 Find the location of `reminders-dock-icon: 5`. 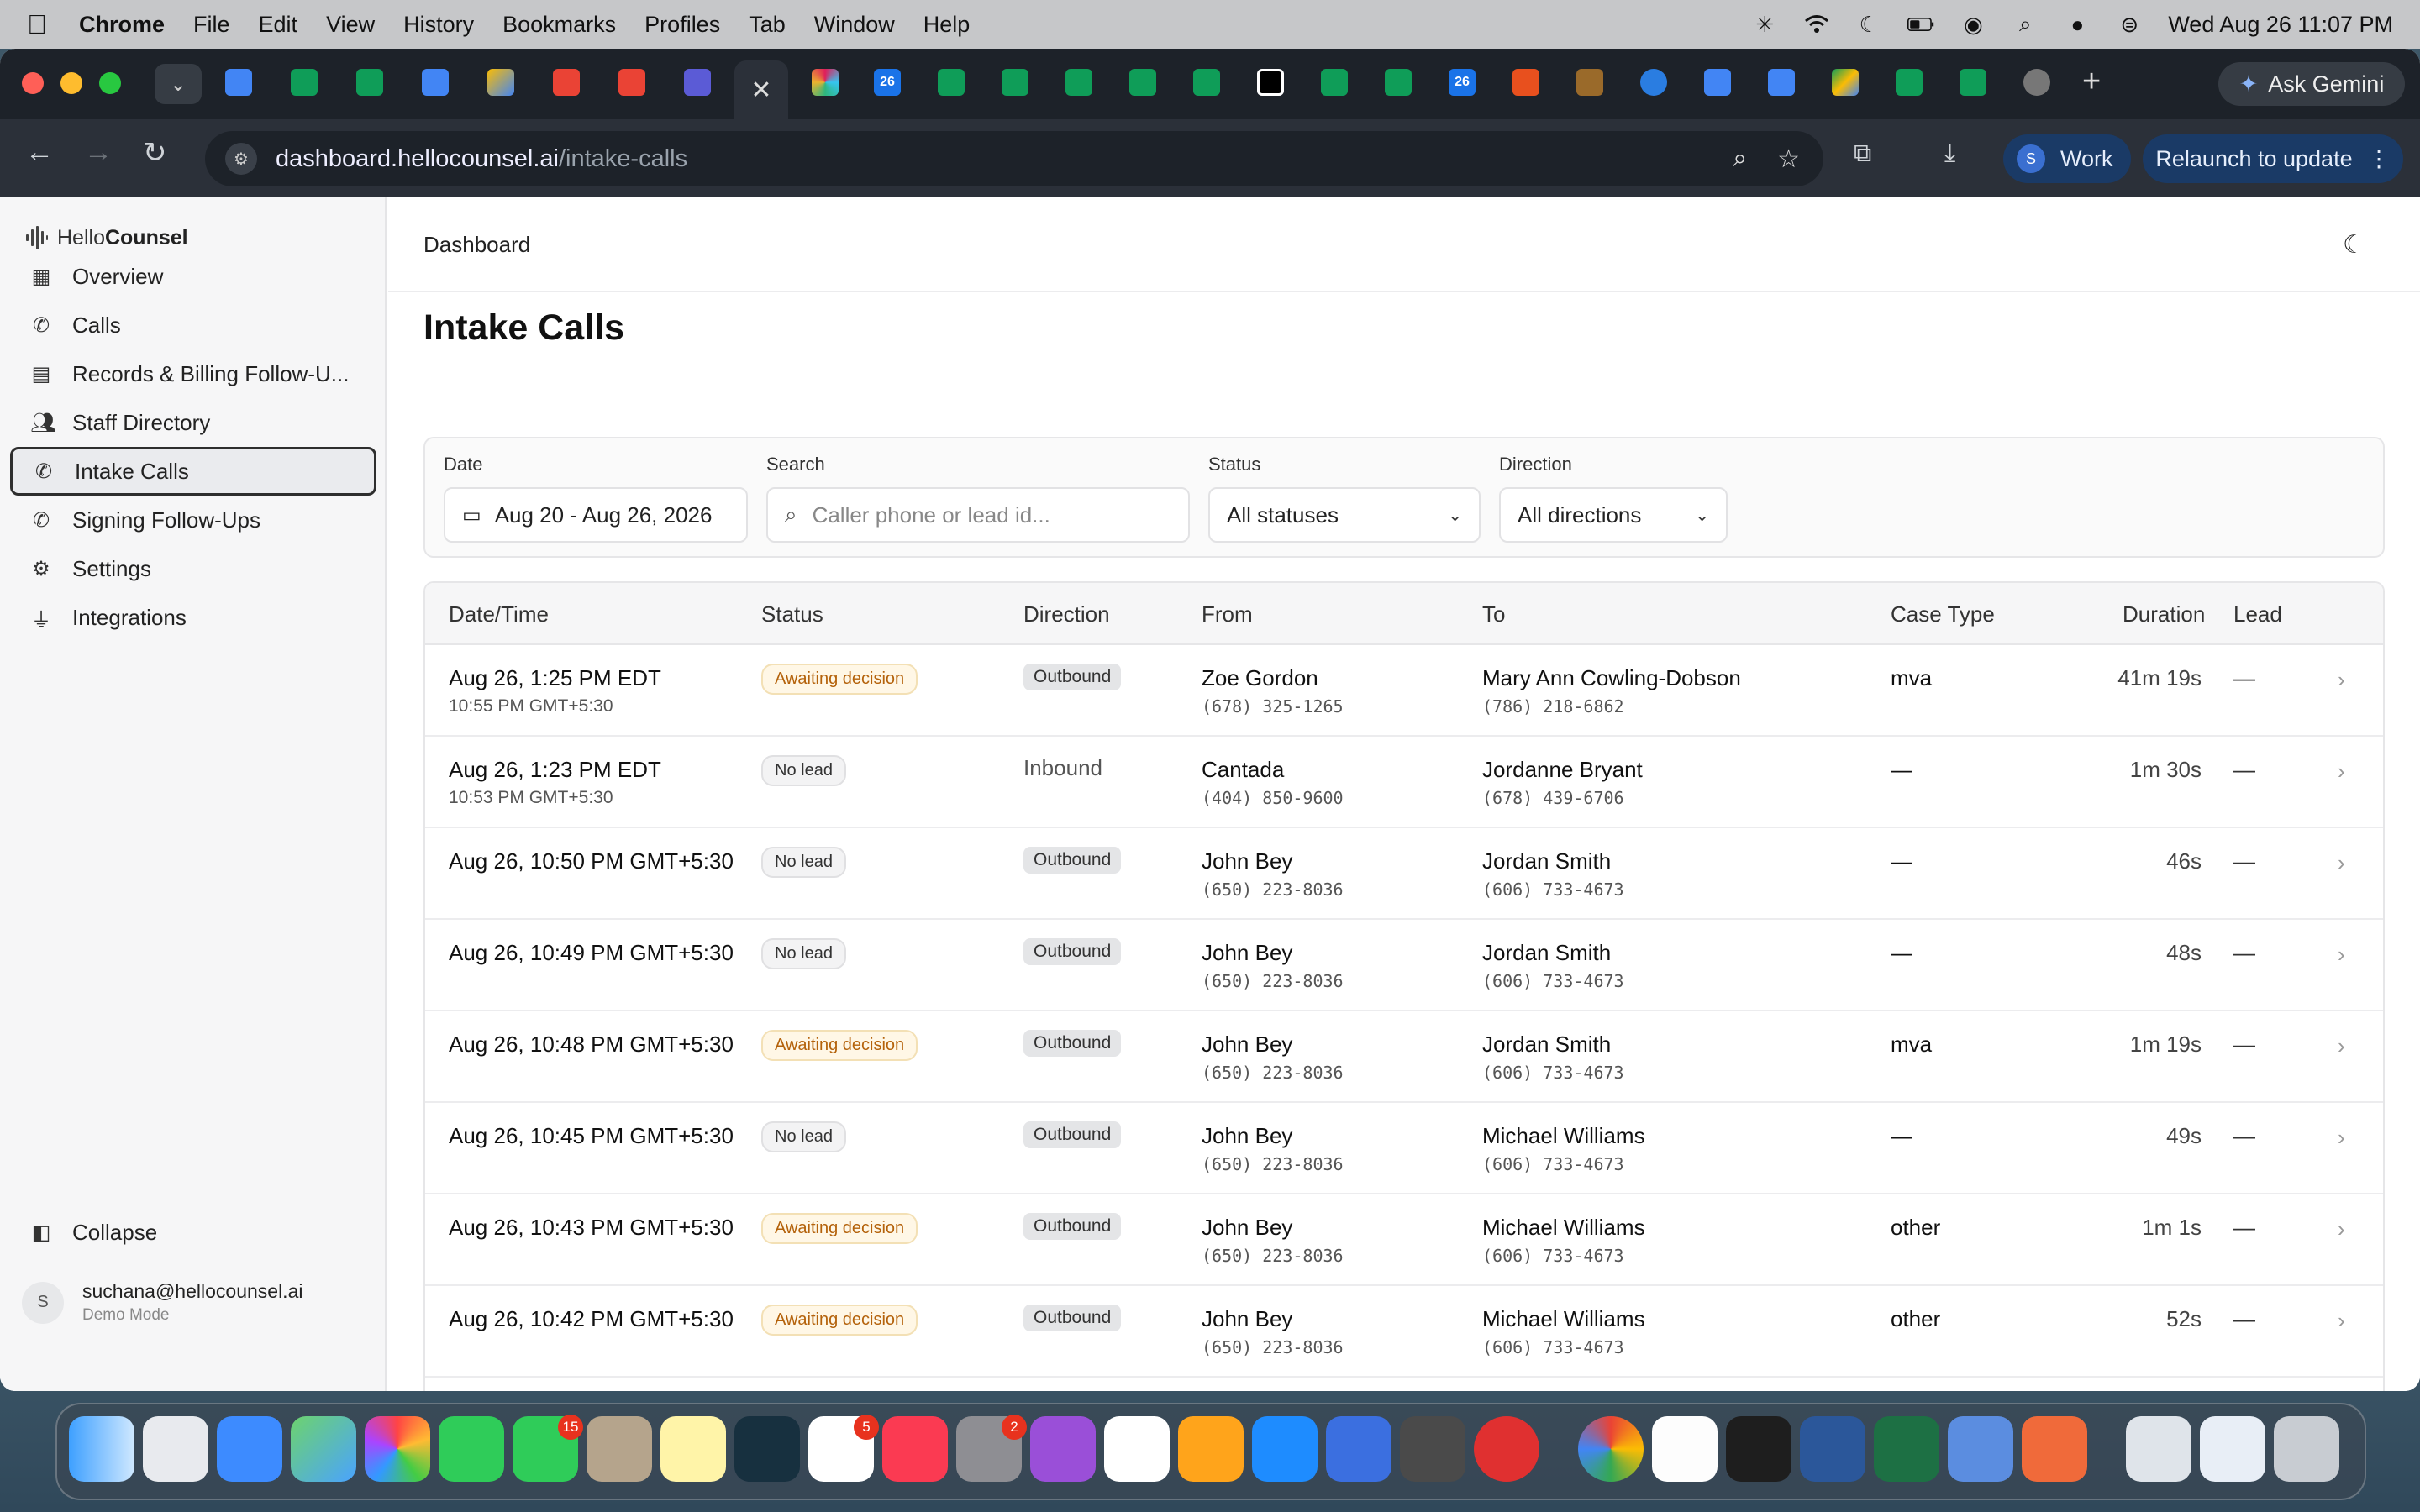

reminders-dock-icon: 5 is located at coordinates (843, 1448).